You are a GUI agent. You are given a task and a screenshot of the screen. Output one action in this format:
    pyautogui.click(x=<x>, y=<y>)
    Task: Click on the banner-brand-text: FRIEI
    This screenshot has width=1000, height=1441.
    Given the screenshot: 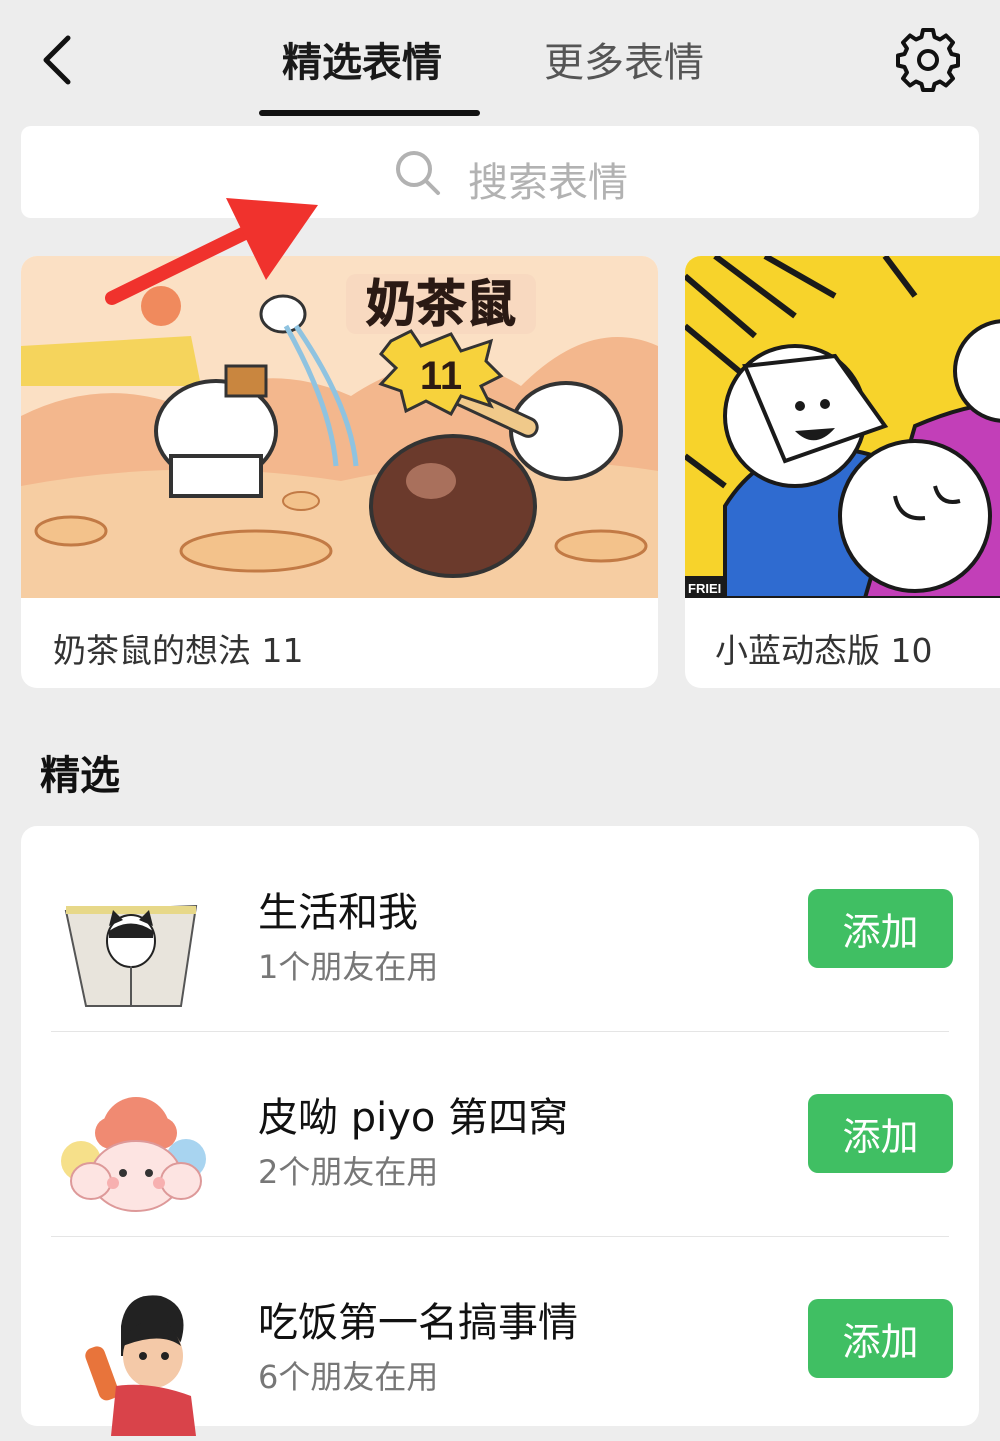 What is the action you would take?
    pyautogui.click(x=704, y=588)
    